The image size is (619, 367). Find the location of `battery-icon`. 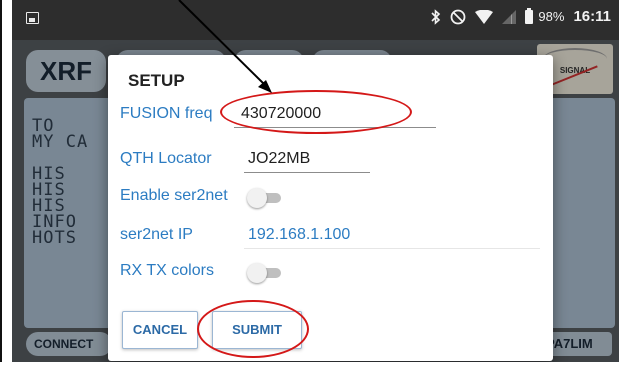

battery-icon is located at coordinates (529, 15).